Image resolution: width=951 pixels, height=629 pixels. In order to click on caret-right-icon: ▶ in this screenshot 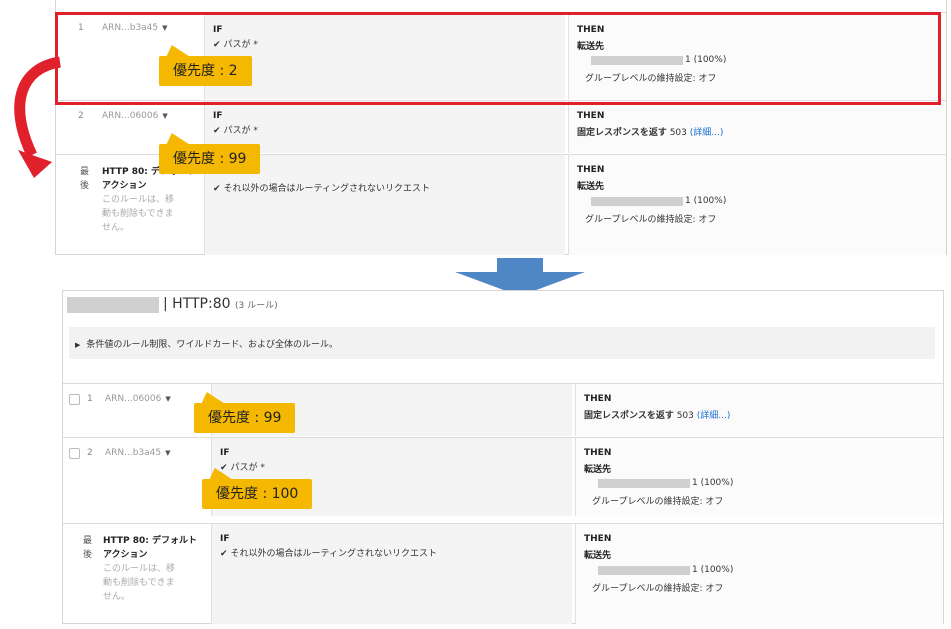, I will do `click(78, 345)`.